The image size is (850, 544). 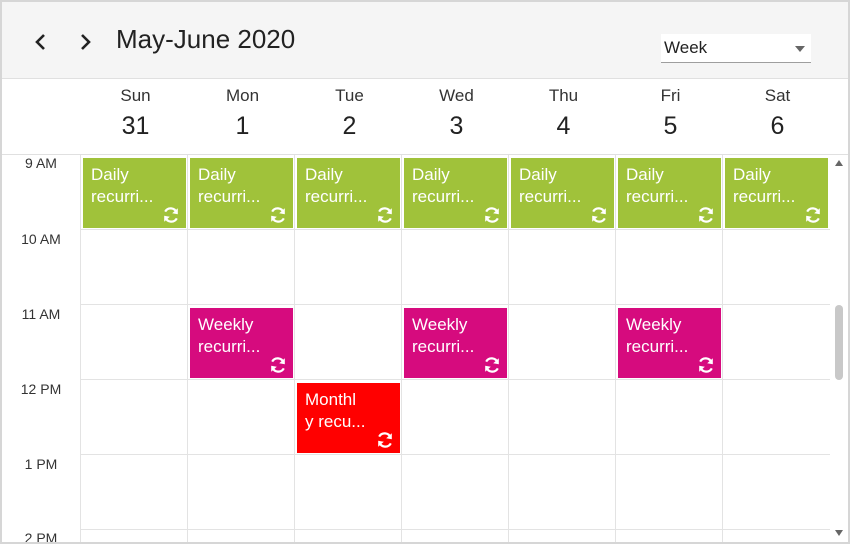 What do you see at coordinates (242, 95) in the screenshot?
I see `day-name: Mon` at bounding box center [242, 95].